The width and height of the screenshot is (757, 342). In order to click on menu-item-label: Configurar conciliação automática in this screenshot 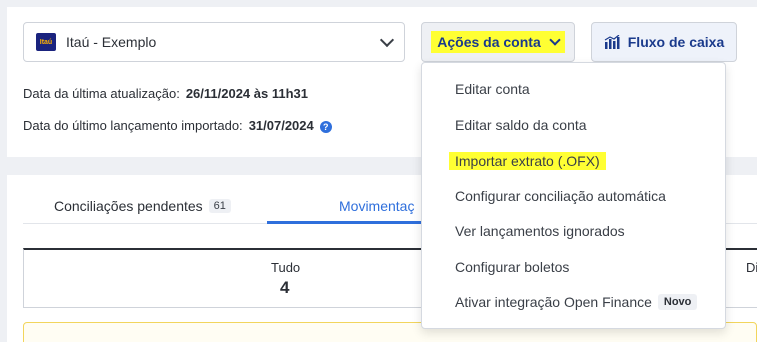, I will do `click(560, 196)`.